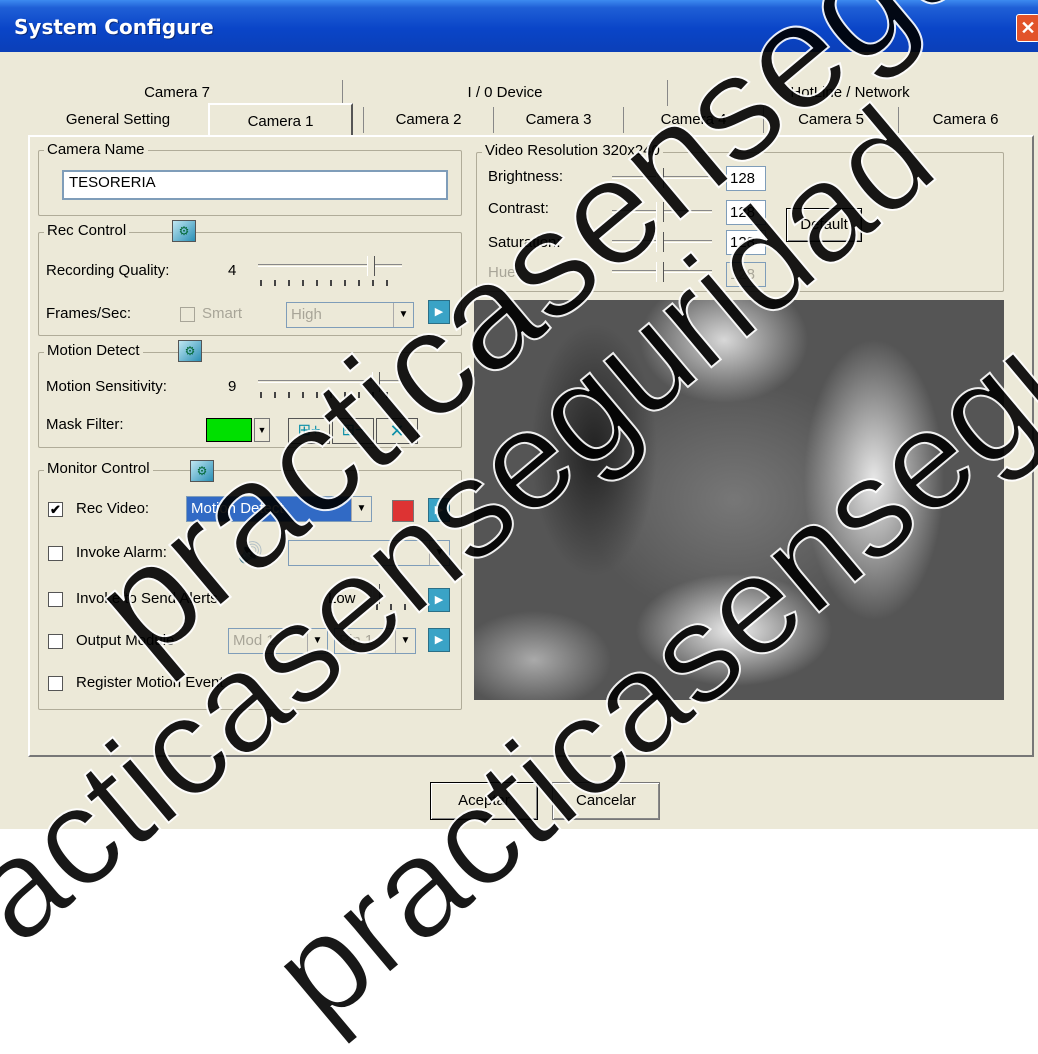 The image size is (1038, 1054). I want to click on alerts-play-icon: ▶, so click(439, 600).